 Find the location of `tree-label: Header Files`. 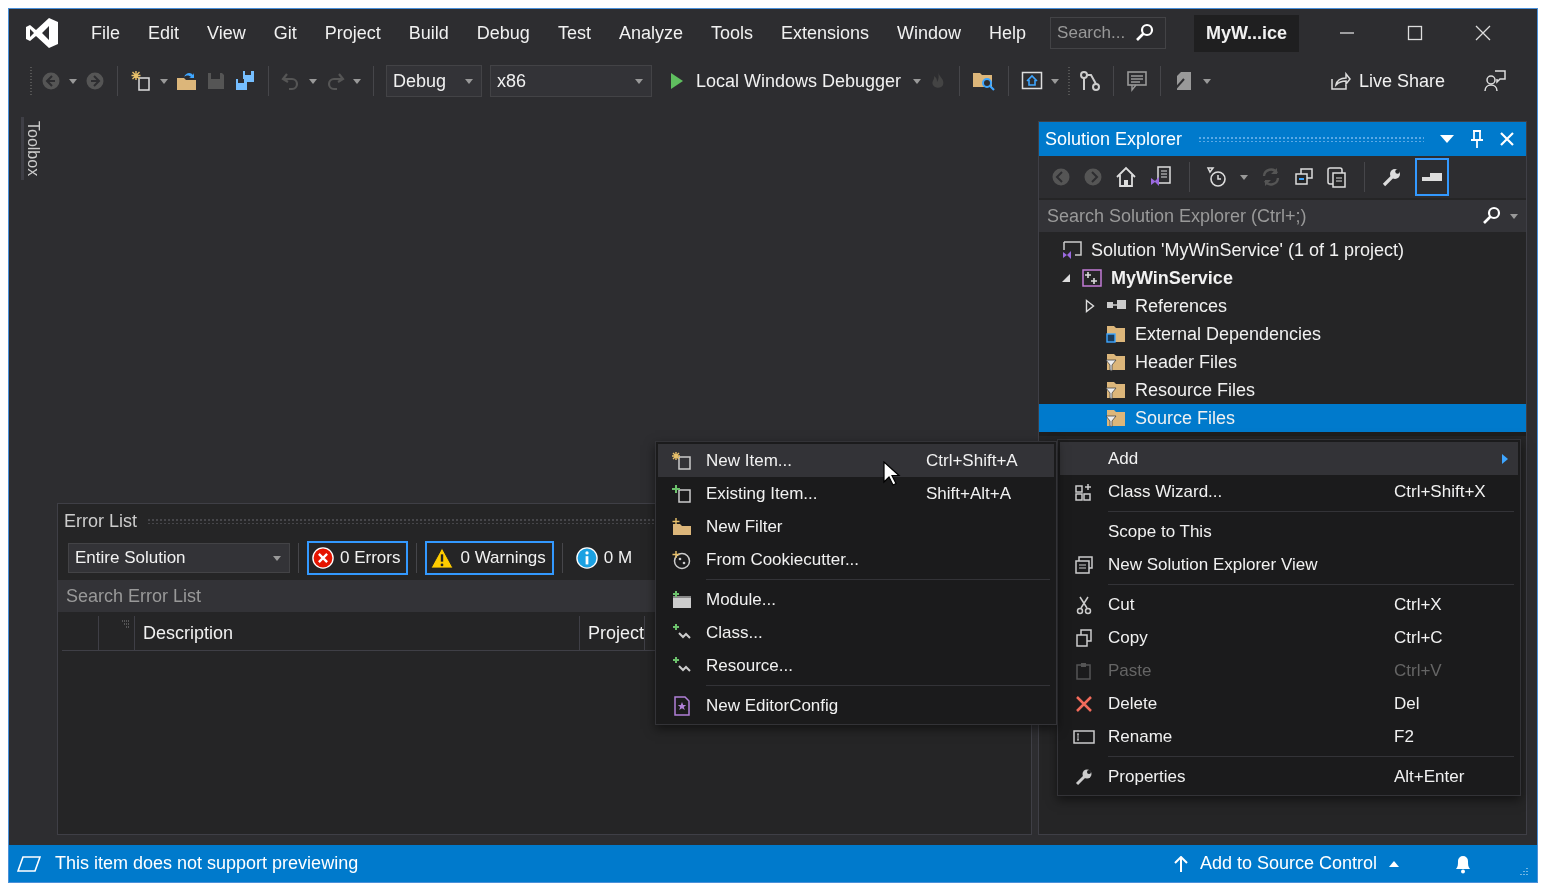

tree-label: Header Files is located at coordinates (1186, 362).